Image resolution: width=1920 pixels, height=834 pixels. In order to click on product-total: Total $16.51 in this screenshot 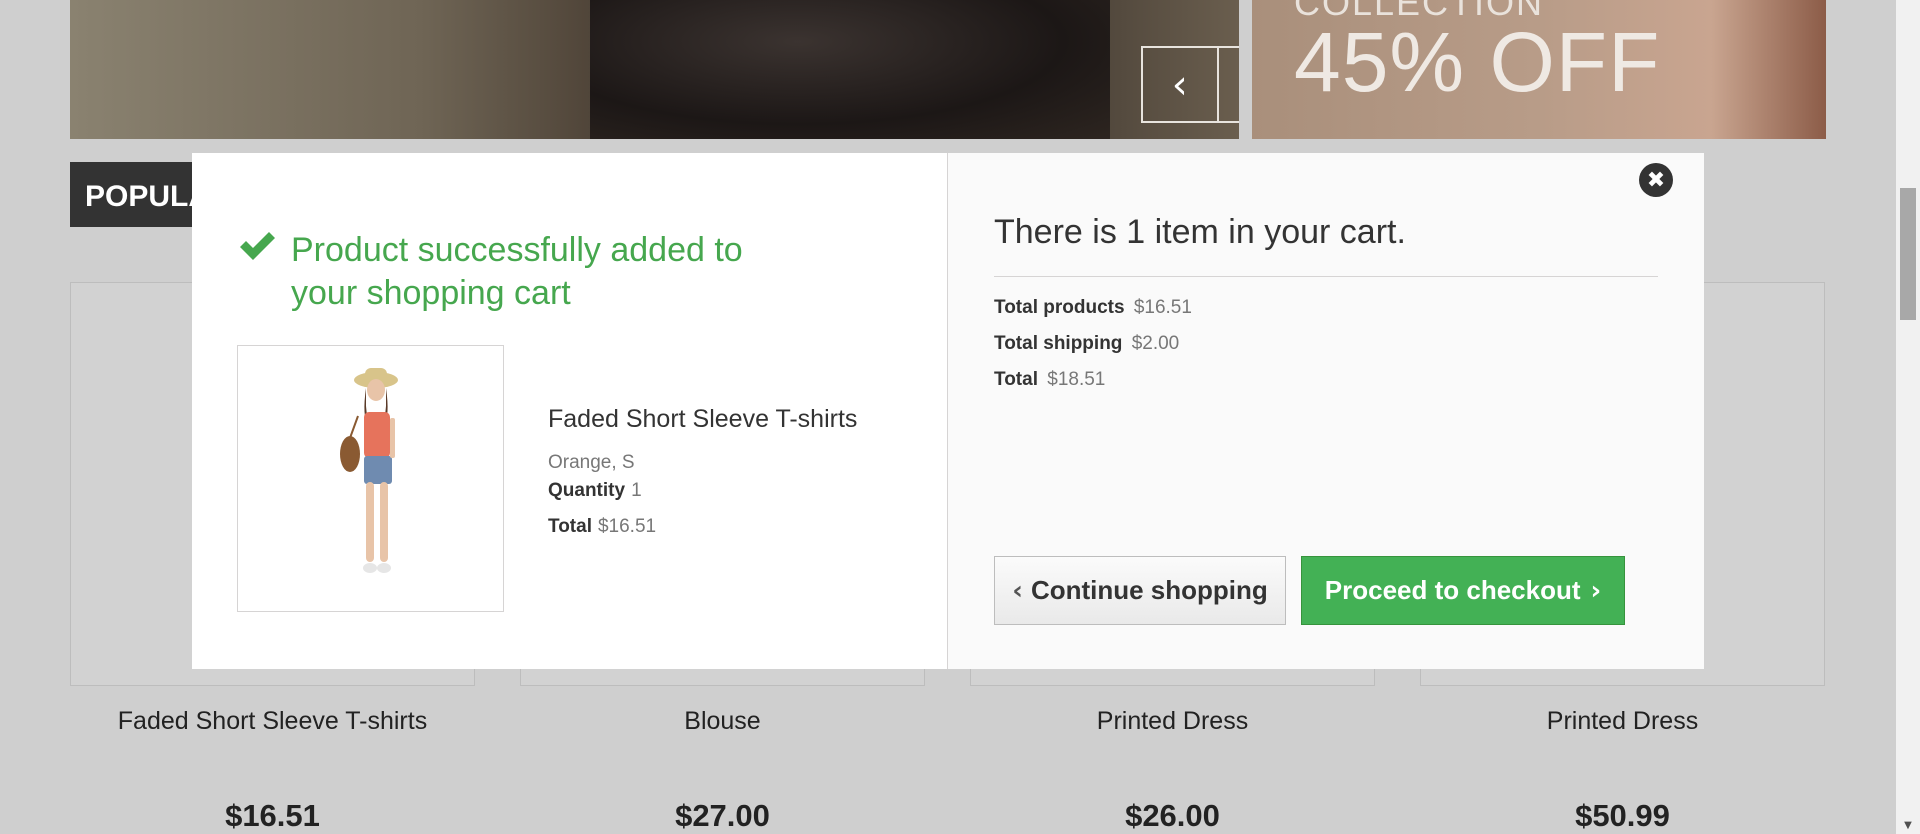, I will do `click(702, 527)`.